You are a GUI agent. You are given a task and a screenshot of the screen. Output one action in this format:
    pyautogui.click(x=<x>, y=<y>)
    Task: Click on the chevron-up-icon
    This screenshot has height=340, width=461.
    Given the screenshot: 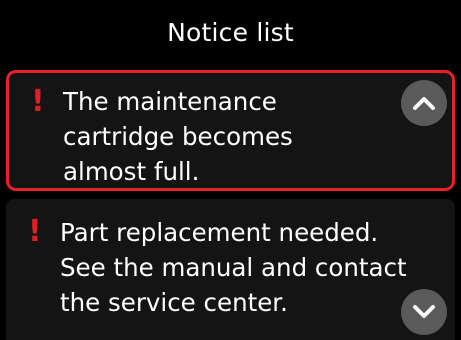 What is the action you would take?
    pyautogui.click(x=424, y=103)
    